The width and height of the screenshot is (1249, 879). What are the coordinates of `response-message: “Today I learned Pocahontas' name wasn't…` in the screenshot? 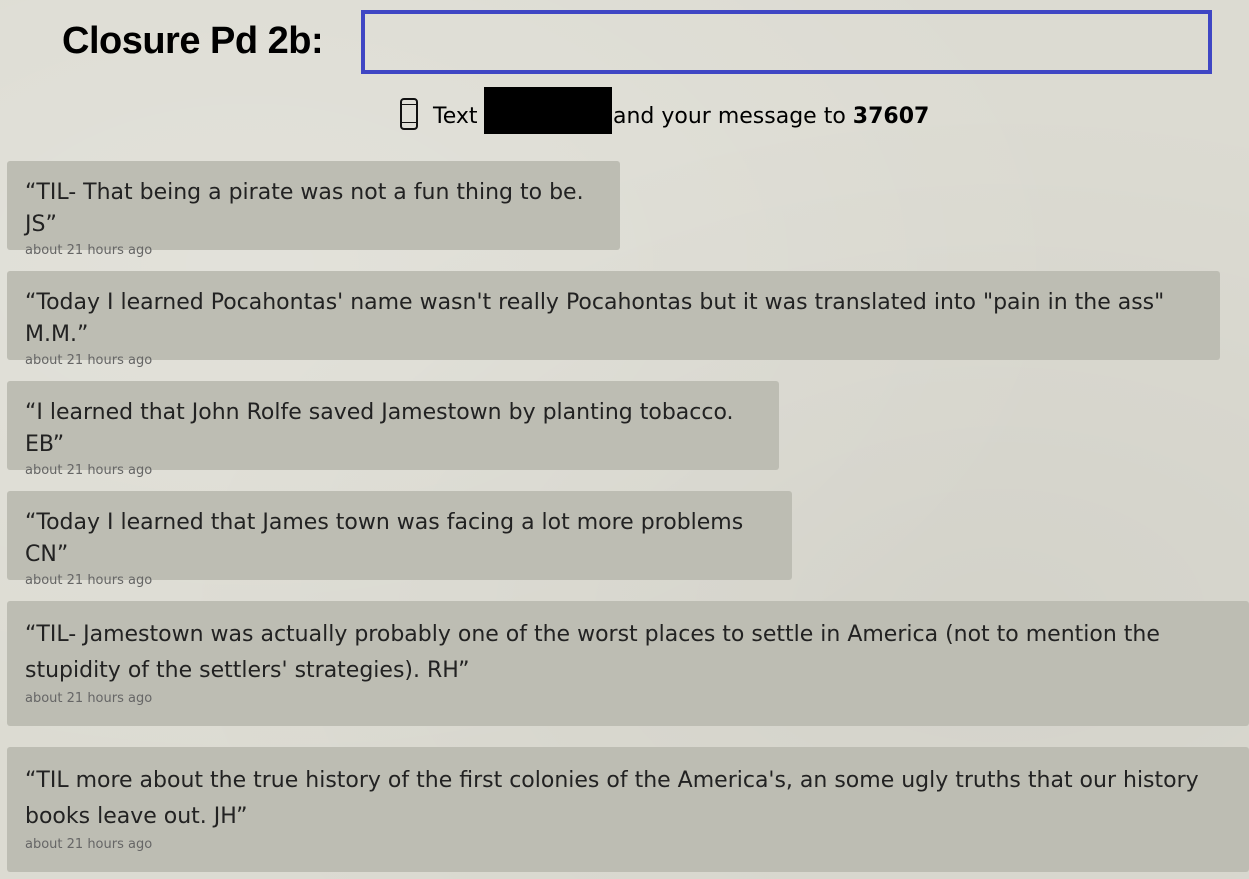 It's located at (595, 318).